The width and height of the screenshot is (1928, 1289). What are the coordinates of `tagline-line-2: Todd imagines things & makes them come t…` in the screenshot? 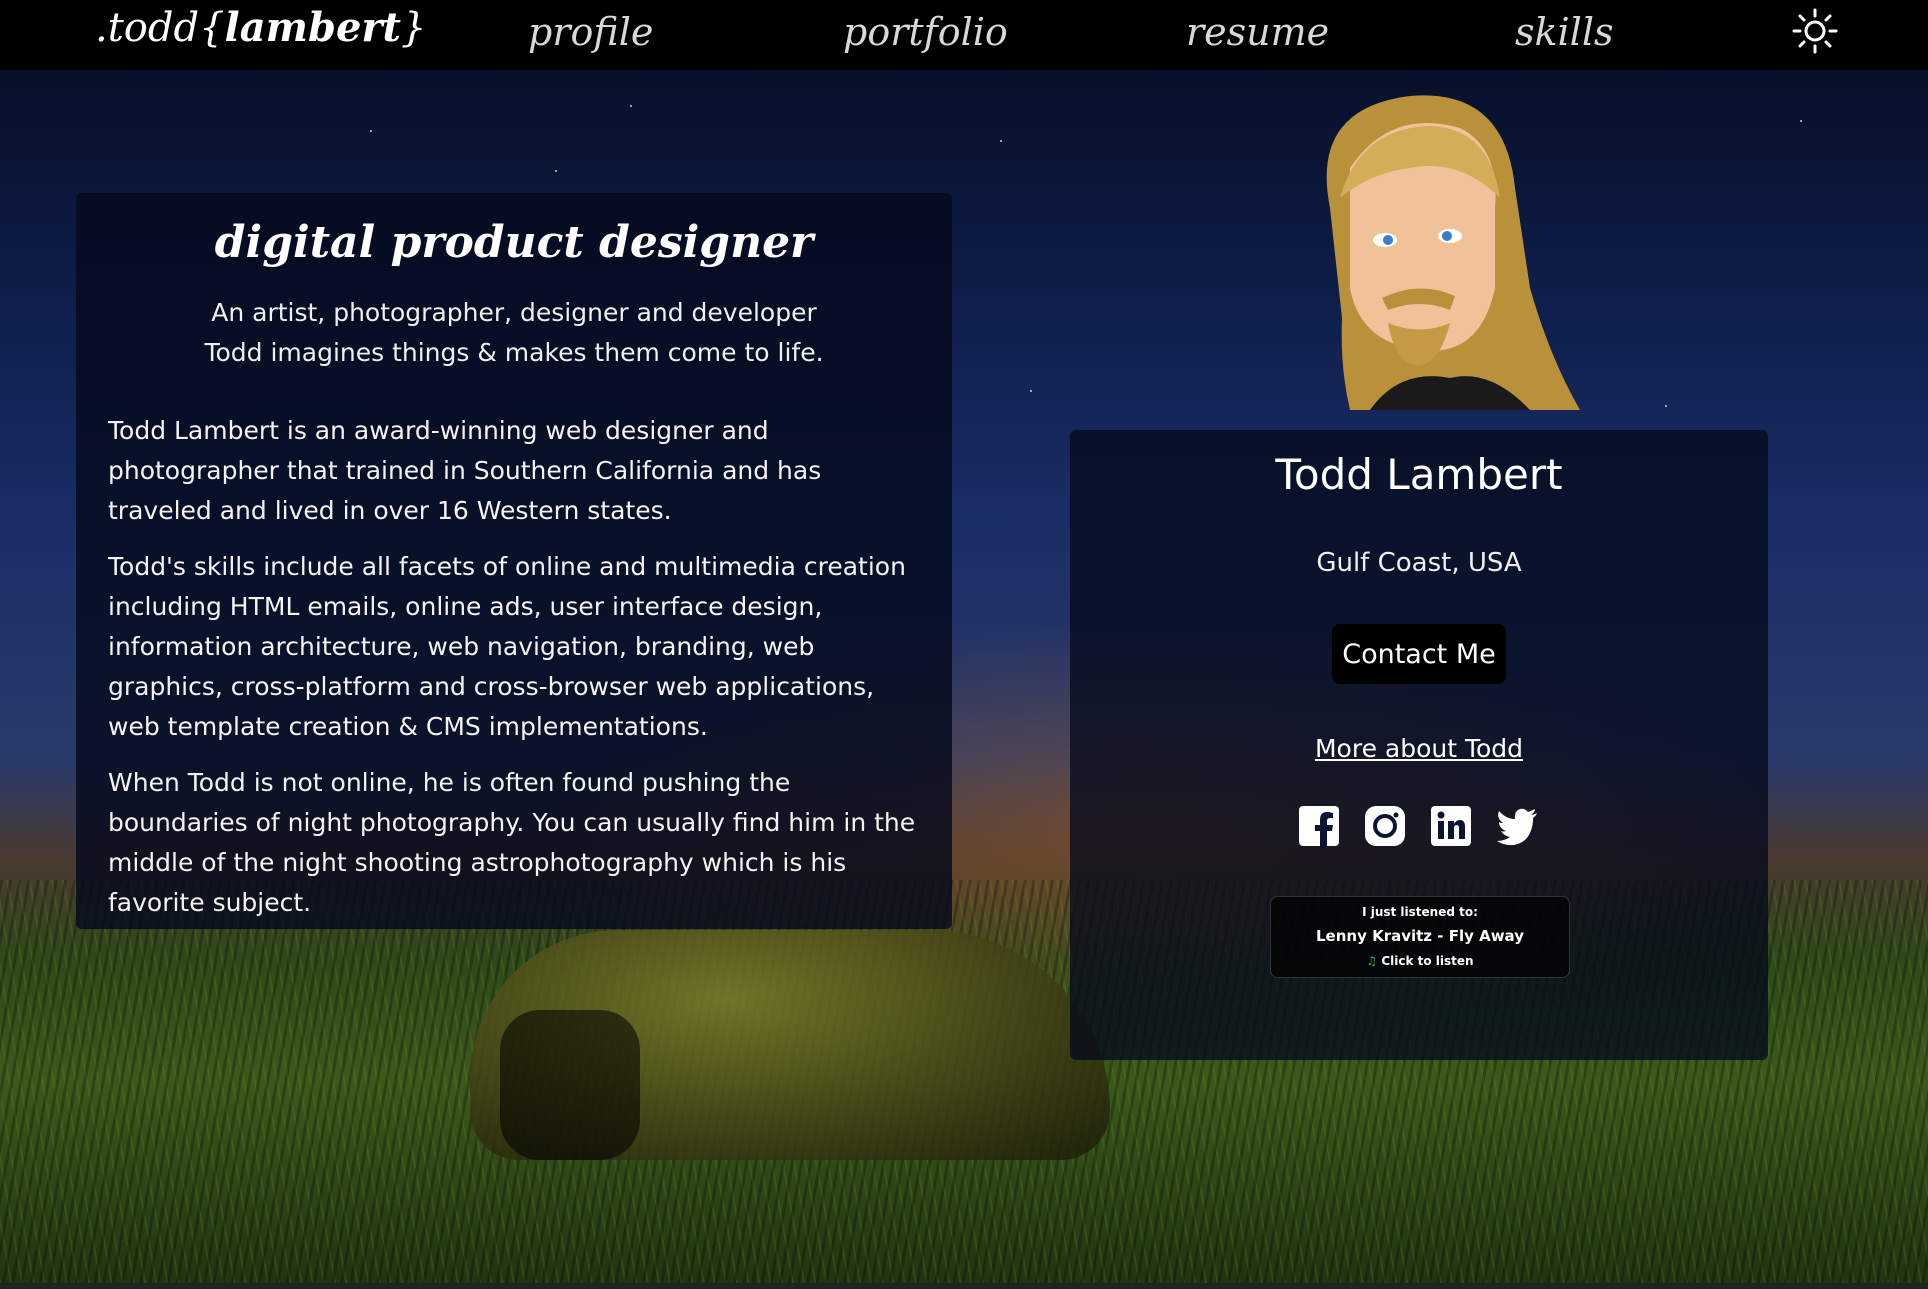 It's located at (514, 352).